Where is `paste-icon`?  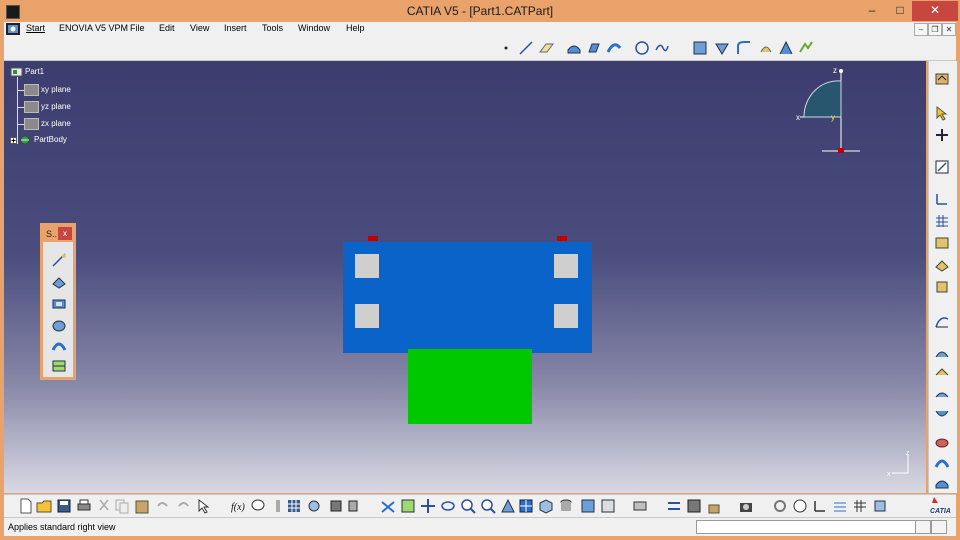 paste-icon is located at coordinates (142, 506).